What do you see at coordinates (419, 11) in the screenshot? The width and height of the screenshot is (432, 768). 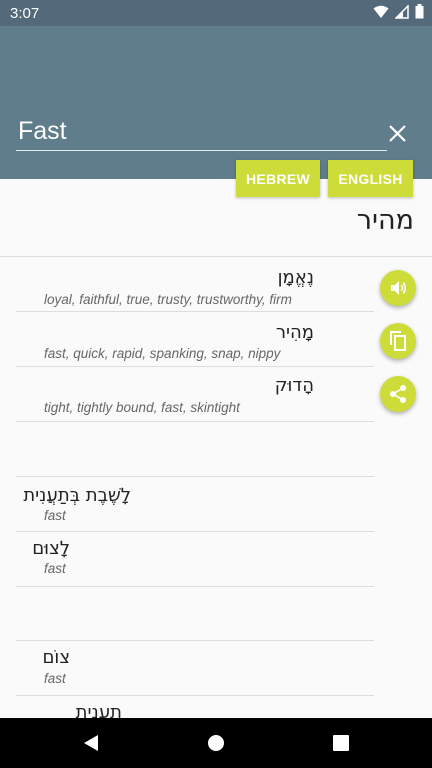 I see `battery-icon` at bounding box center [419, 11].